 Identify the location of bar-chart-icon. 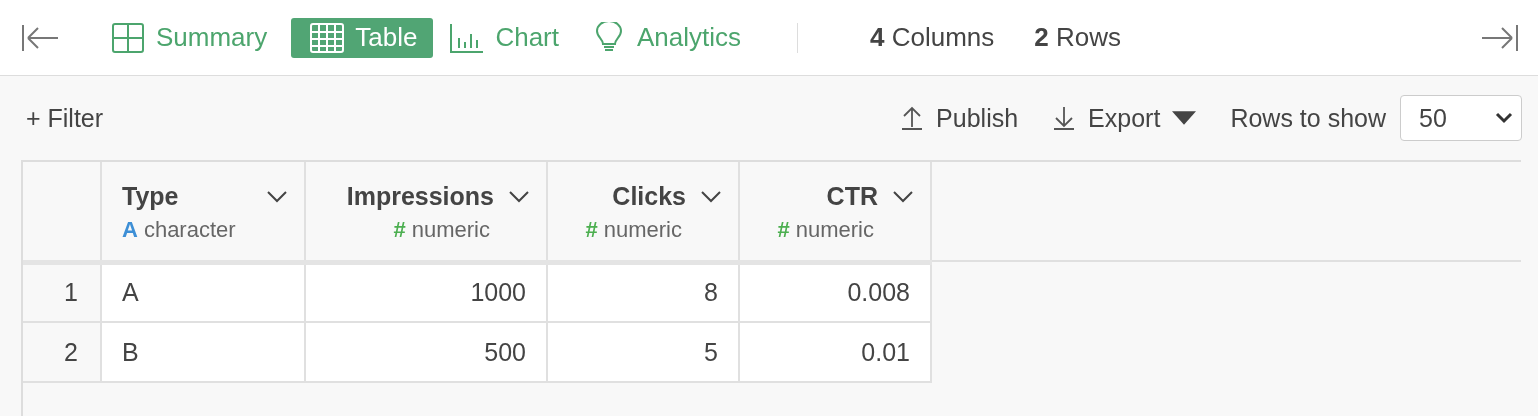
(467, 37).